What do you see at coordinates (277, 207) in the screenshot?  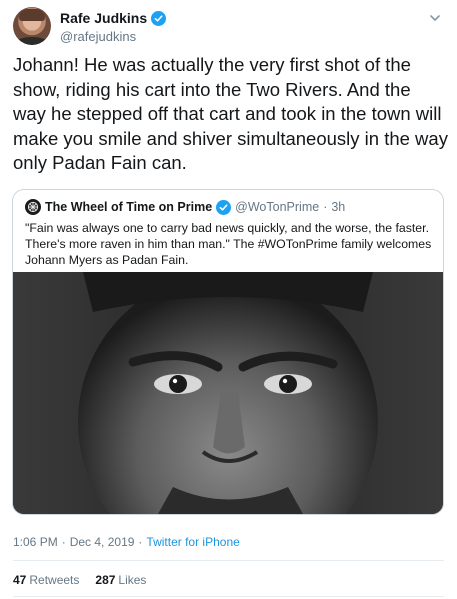 I see `quoted-author-handle: @WoTonPrime` at bounding box center [277, 207].